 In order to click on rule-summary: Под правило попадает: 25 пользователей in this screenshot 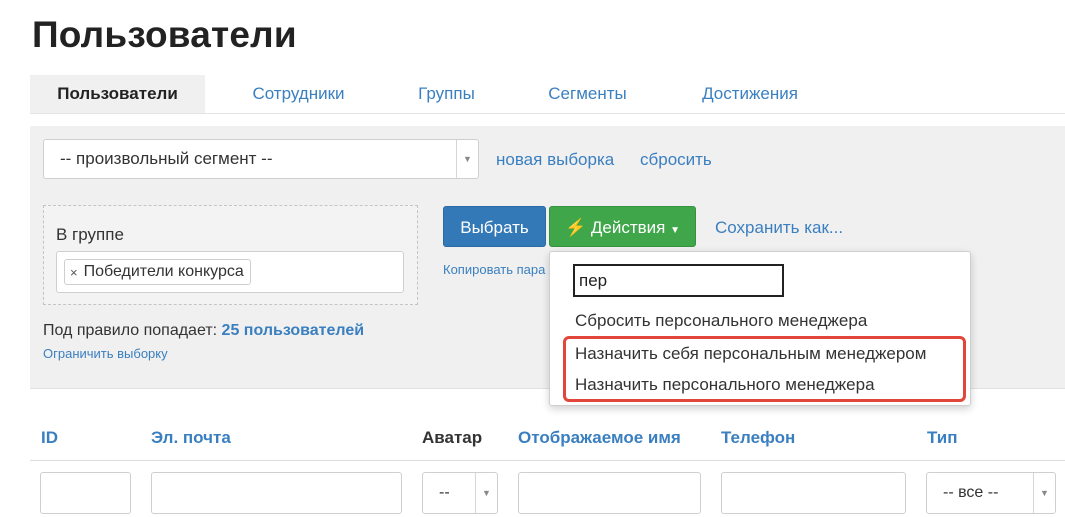, I will do `click(203, 331)`.